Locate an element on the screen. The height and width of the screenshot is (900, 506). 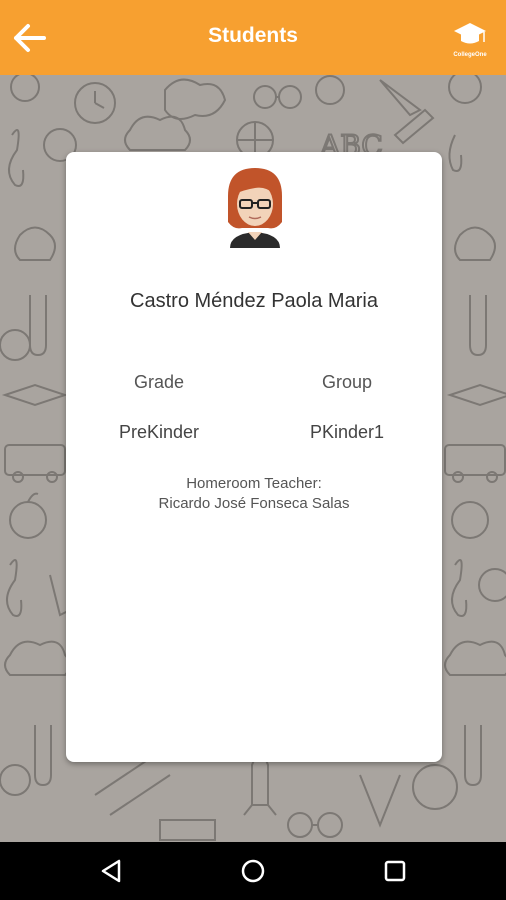
nav-recents-button is located at coordinates (395, 871).